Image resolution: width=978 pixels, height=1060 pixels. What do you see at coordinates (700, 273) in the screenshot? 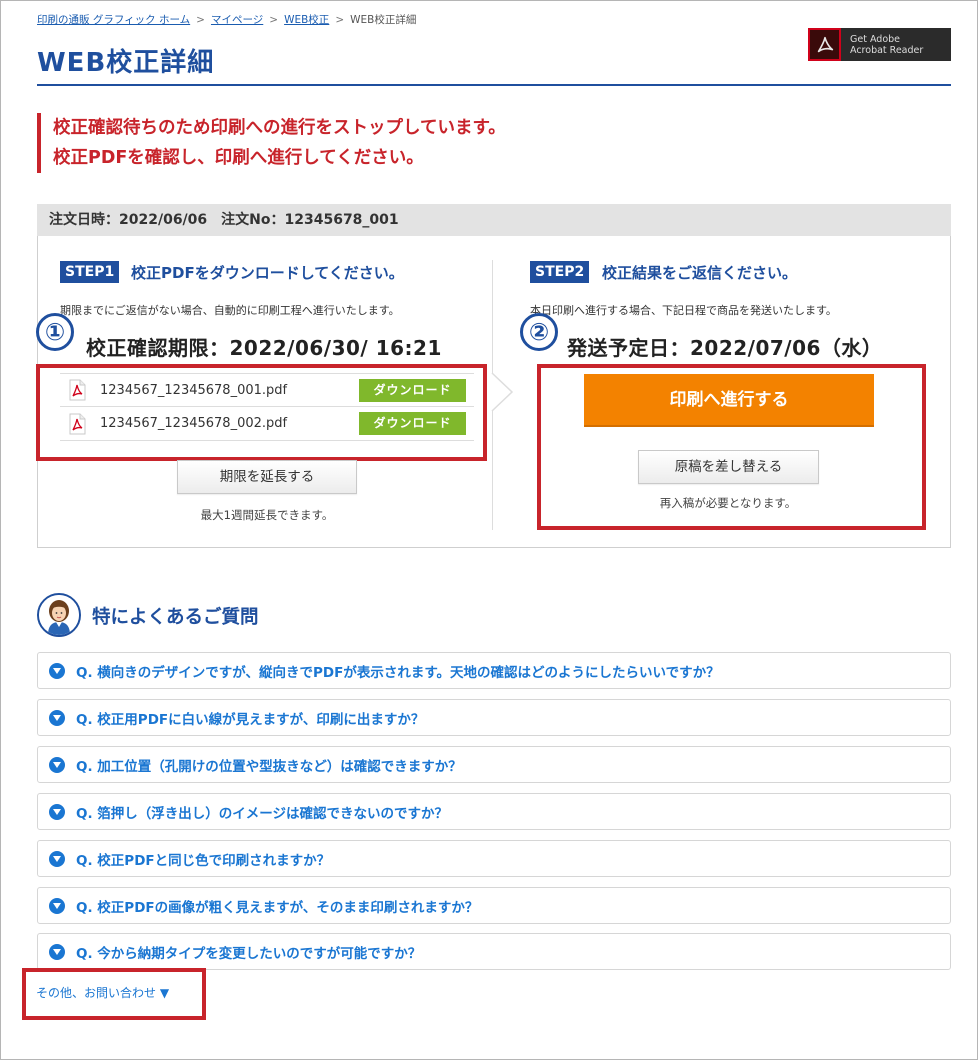
I see `step2-heading: 校正結果をご返信ください。` at bounding box center [700, 273].